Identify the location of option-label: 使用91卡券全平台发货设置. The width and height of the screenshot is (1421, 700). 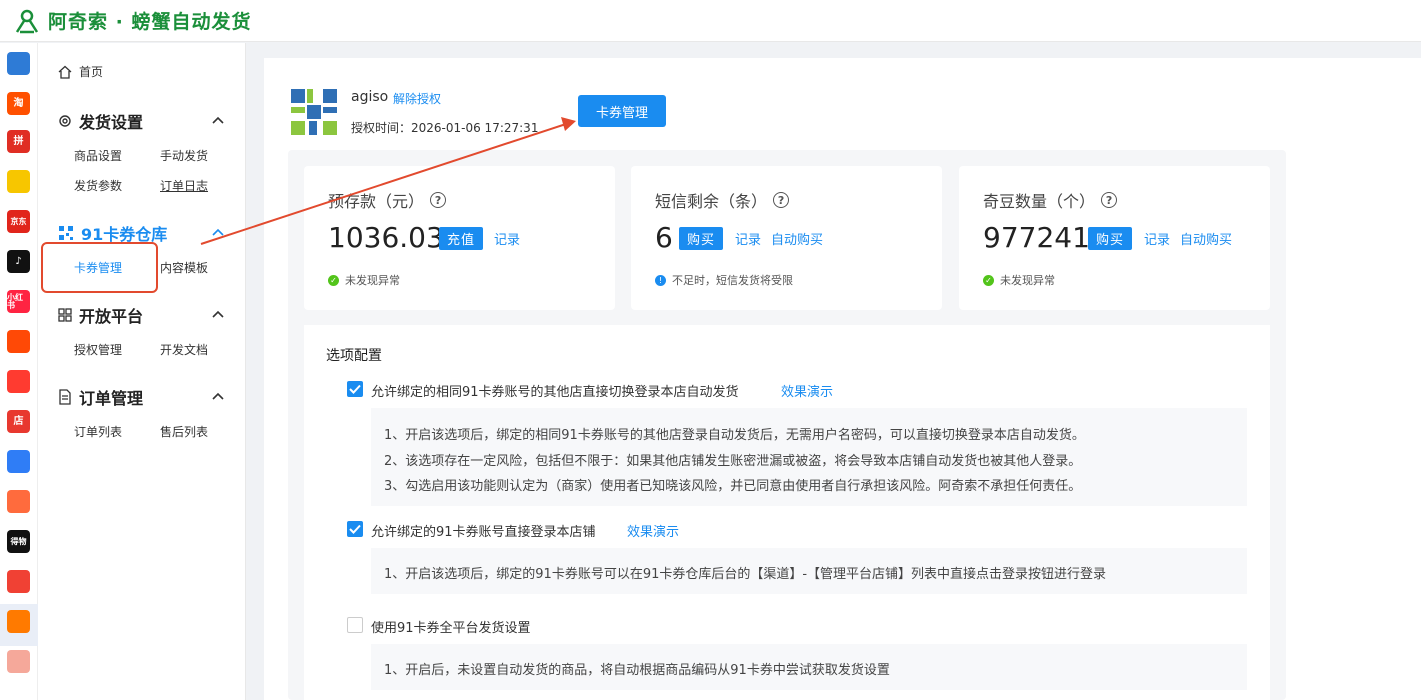
(451, 626).